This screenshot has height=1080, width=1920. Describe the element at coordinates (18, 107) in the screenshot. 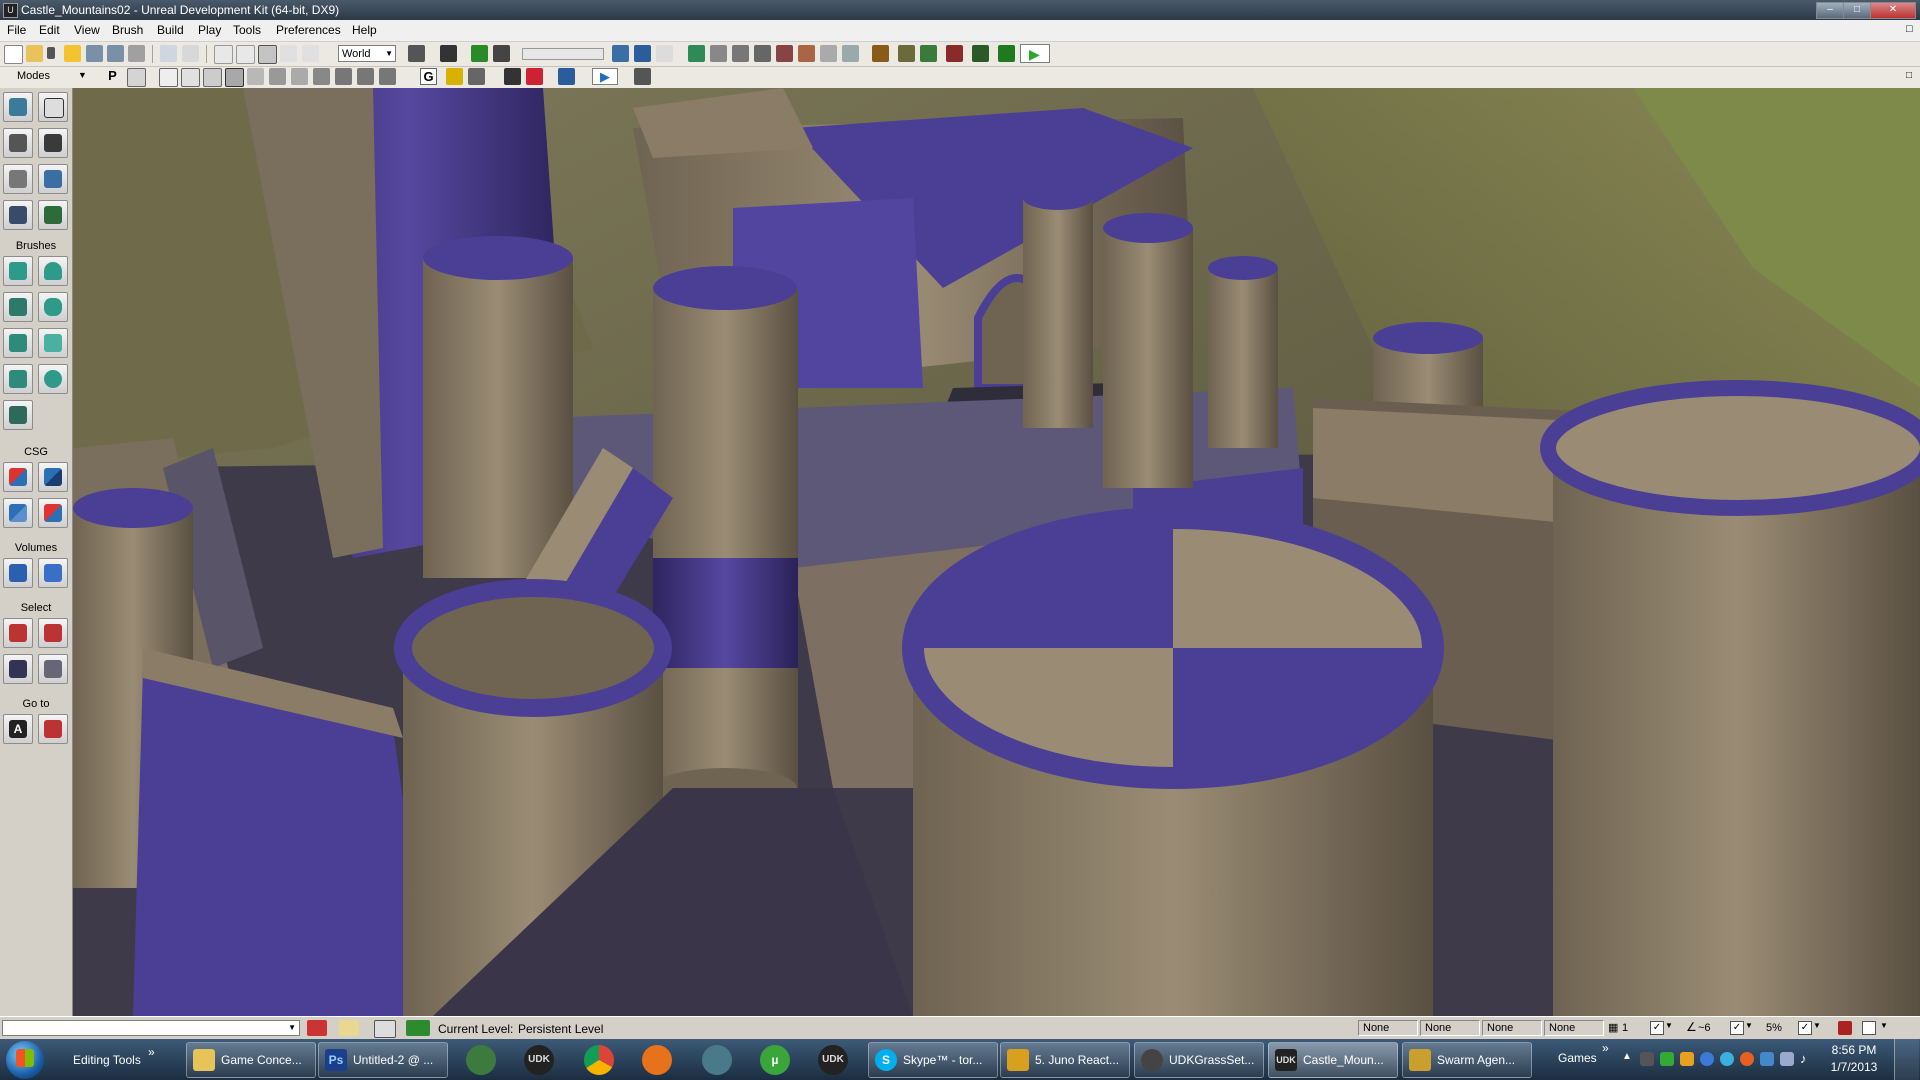

I see `camera-mode-button` at that location.